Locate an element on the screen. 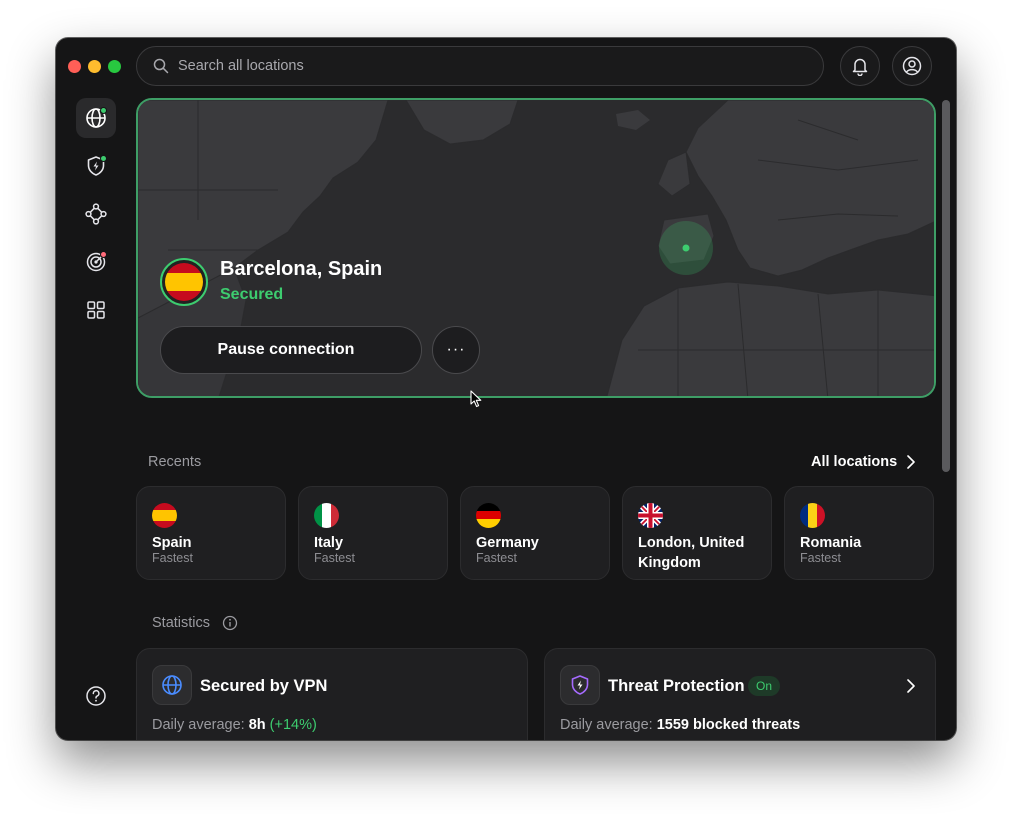 The height and width of the screenshot is (814, 1012). recent-location-card: London, United Kingdom is located at coordinates (697, 533).